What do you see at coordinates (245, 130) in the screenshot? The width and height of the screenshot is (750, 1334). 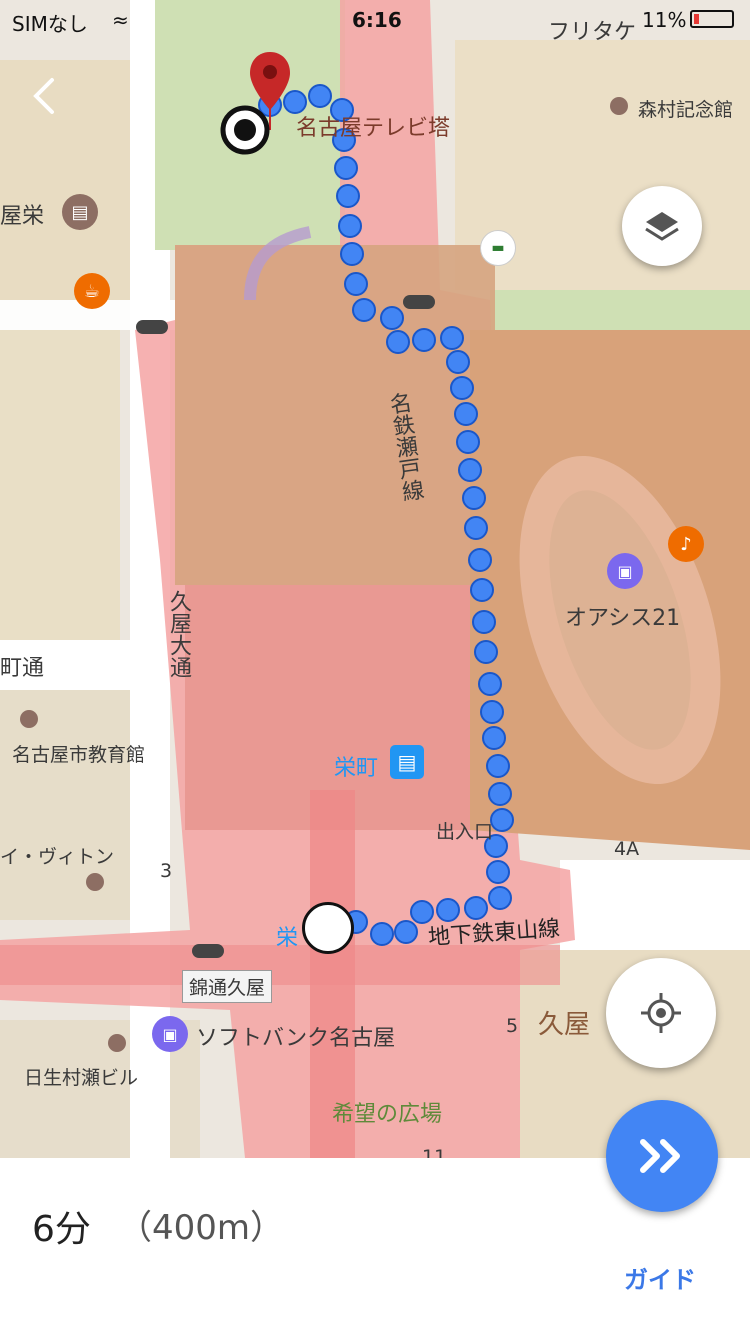 I see `destination-target-icon` at bounding box center [245, 130].